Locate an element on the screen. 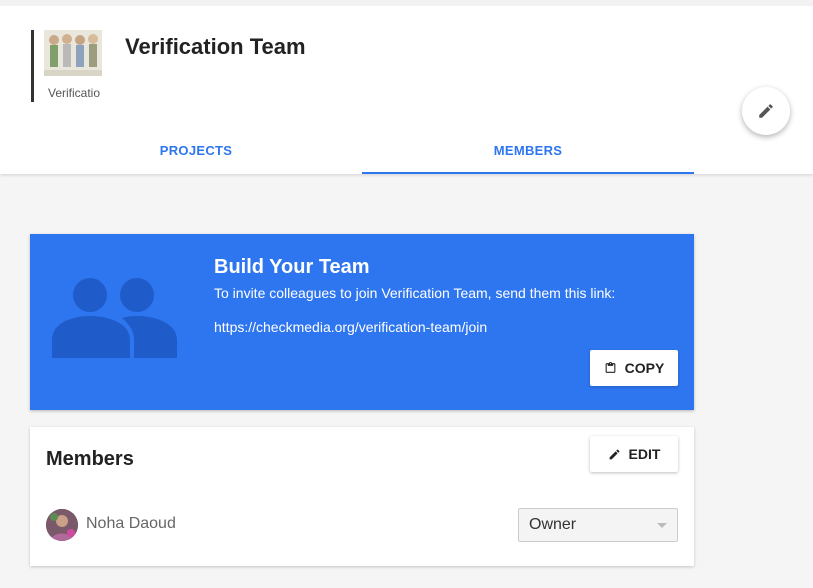  team-avatar: Verificatio is located at coordinates (66, 66).